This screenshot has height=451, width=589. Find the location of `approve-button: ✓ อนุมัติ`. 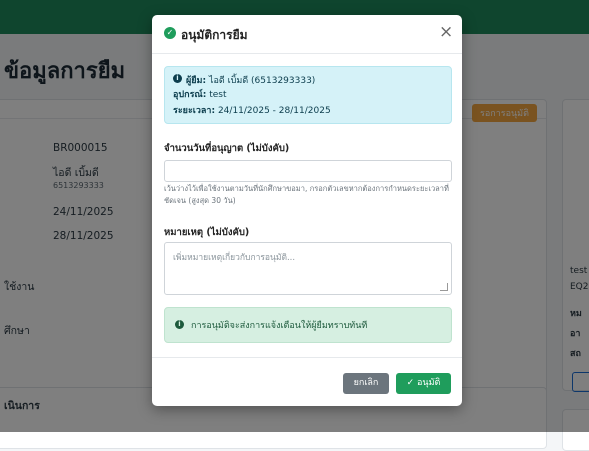

approve-button: ✓ อนุมัติ is located at coordinates (423, 383).